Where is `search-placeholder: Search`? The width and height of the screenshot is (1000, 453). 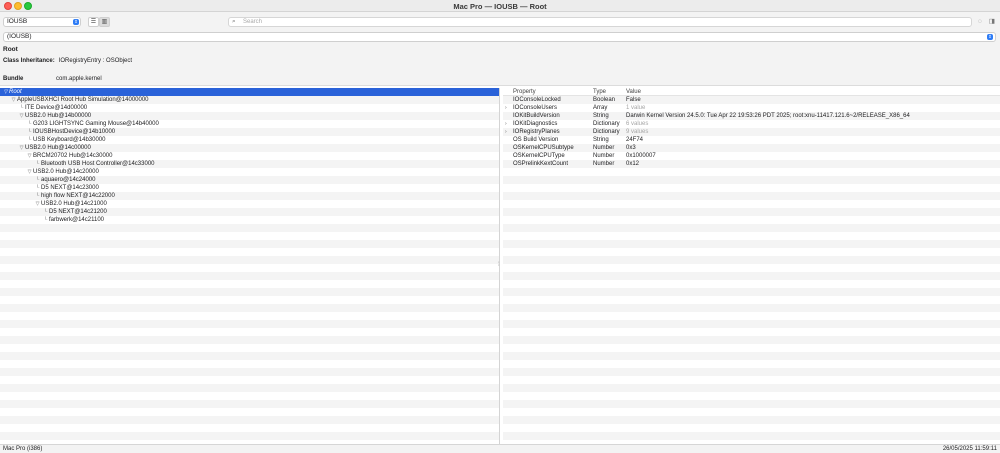
search-placeholder: Search is located at coordinates (253, 22).